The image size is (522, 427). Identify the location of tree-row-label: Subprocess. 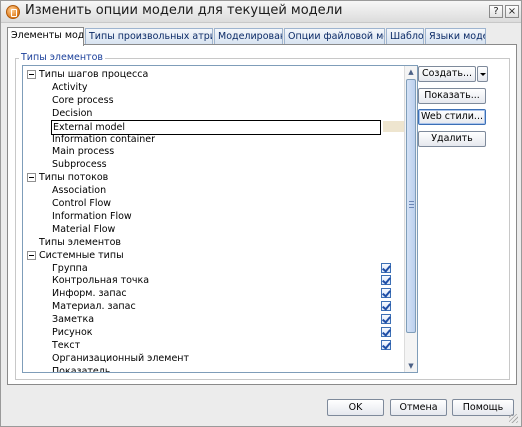
(79, 165).